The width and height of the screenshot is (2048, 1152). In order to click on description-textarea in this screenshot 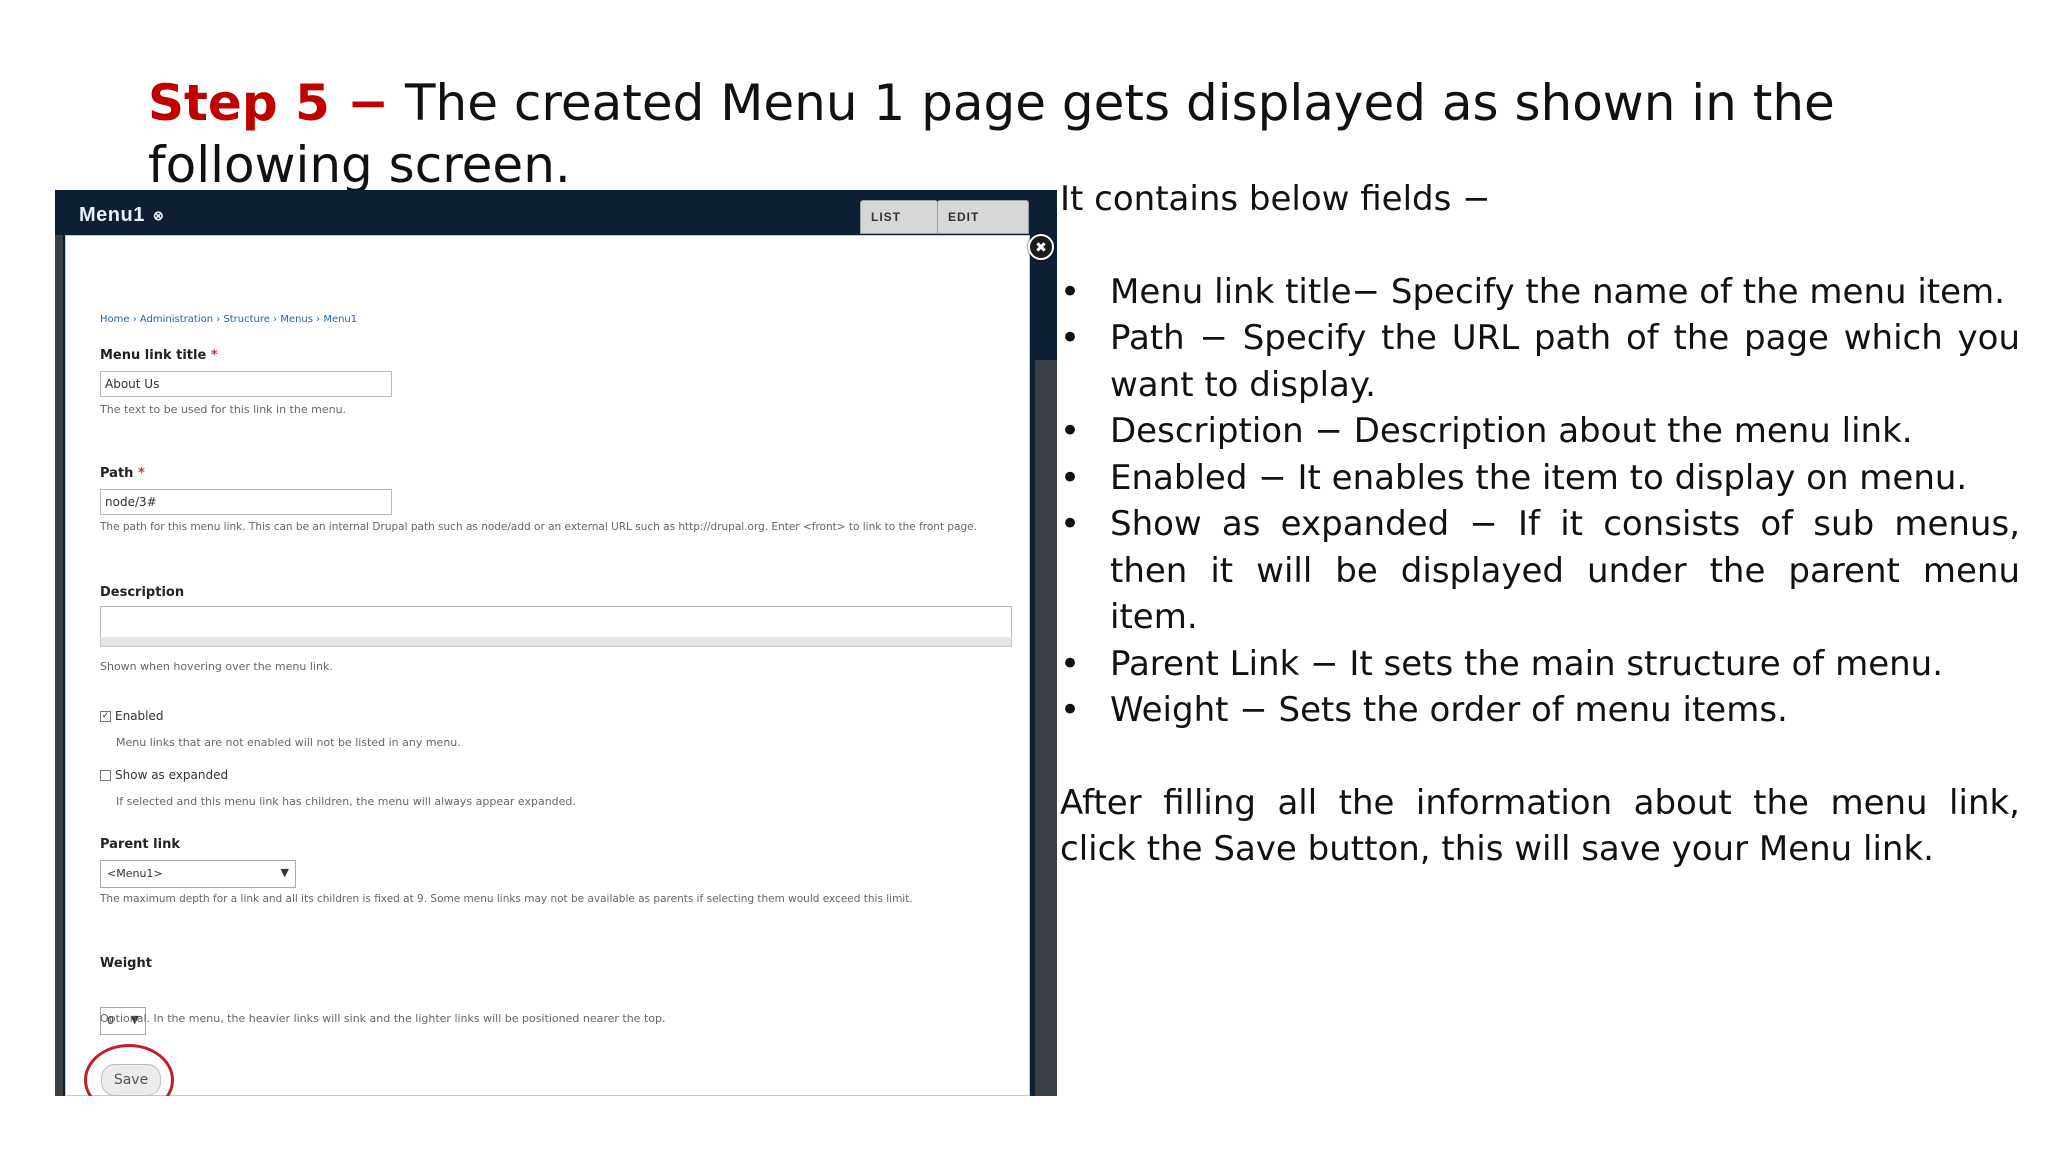, I will do `click(556, 622)`.